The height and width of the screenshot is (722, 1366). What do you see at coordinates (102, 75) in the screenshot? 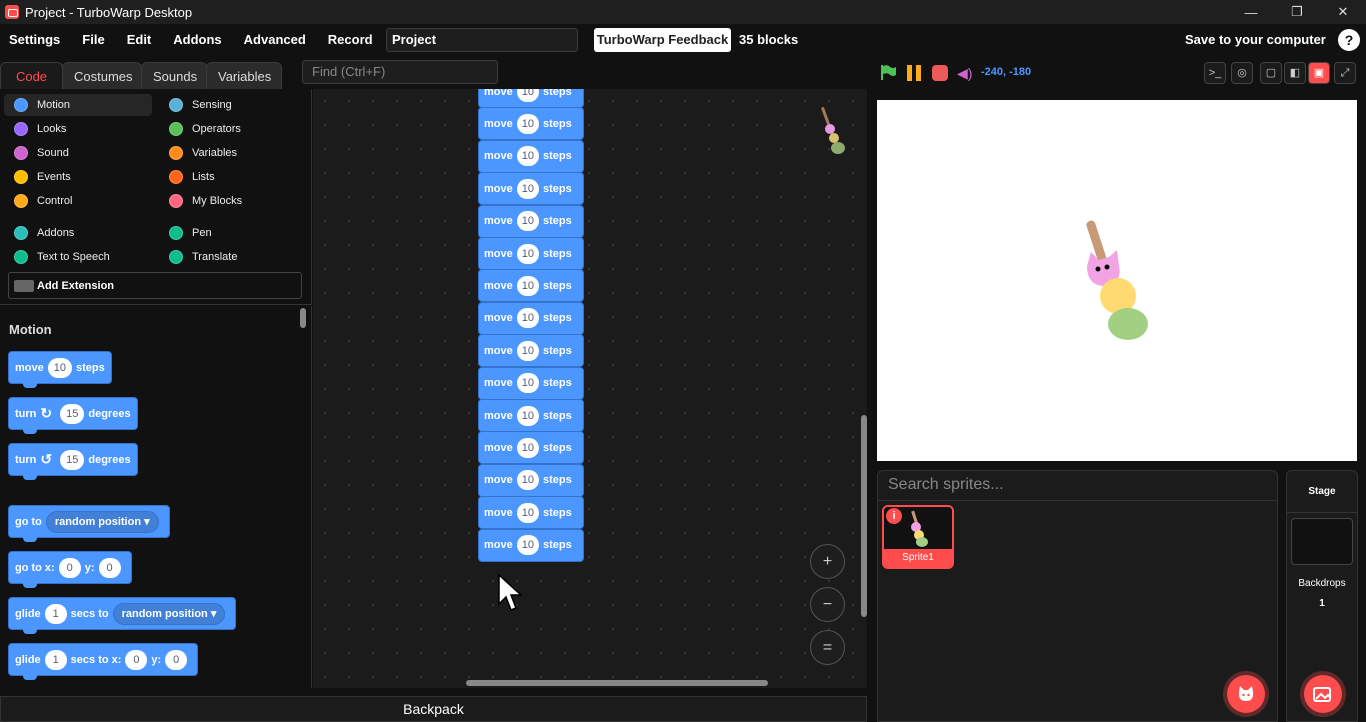
I see `tab-costumes: Costumes` at bounding box center [102, 75].